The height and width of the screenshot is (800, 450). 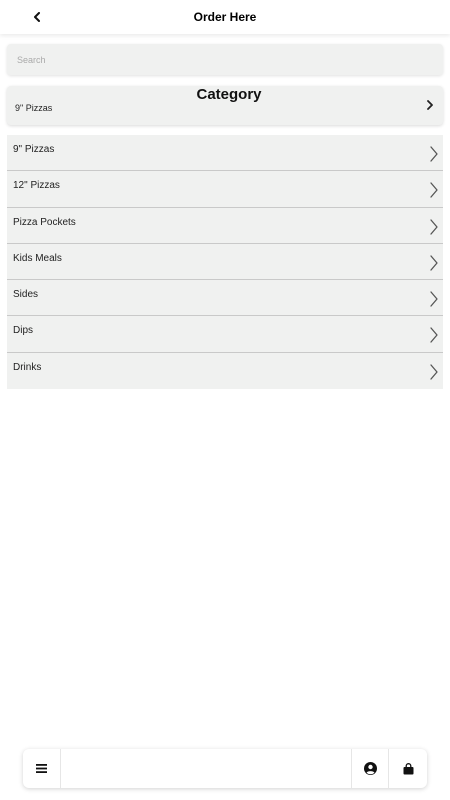 I want to click on chevron-left-icon, so click(x=37, y=17).